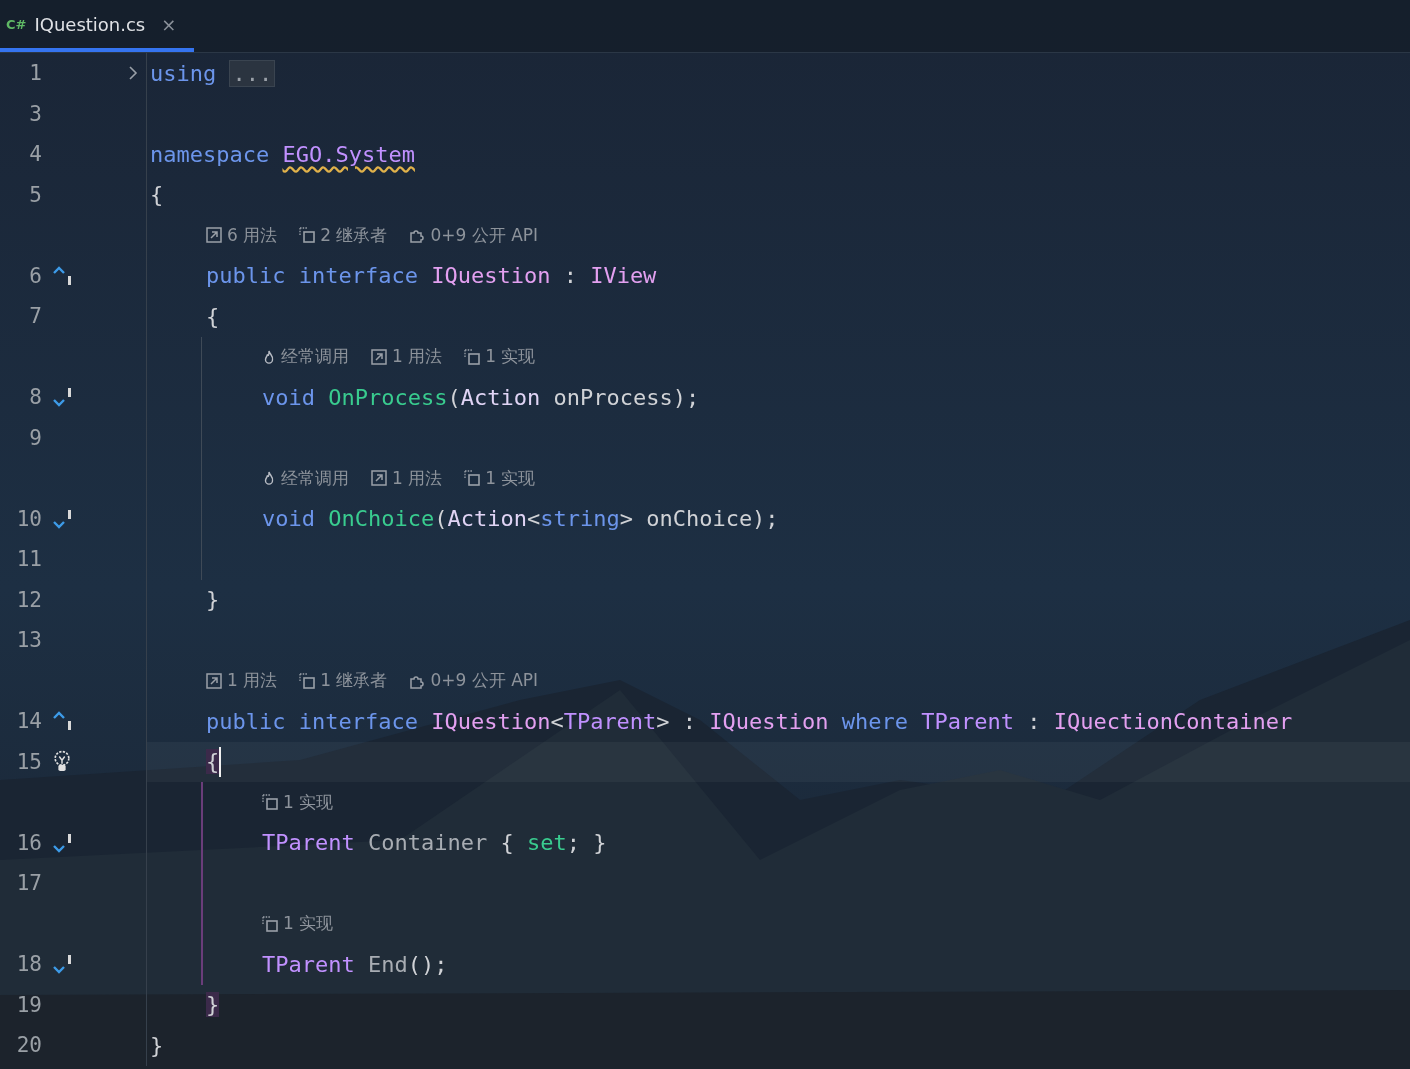 This screenshot has height=1069, width=1410. What do you see at coordinates (29, 599) in the screenshot?
I see `line-number: 12` at bounding box center [29, 599].